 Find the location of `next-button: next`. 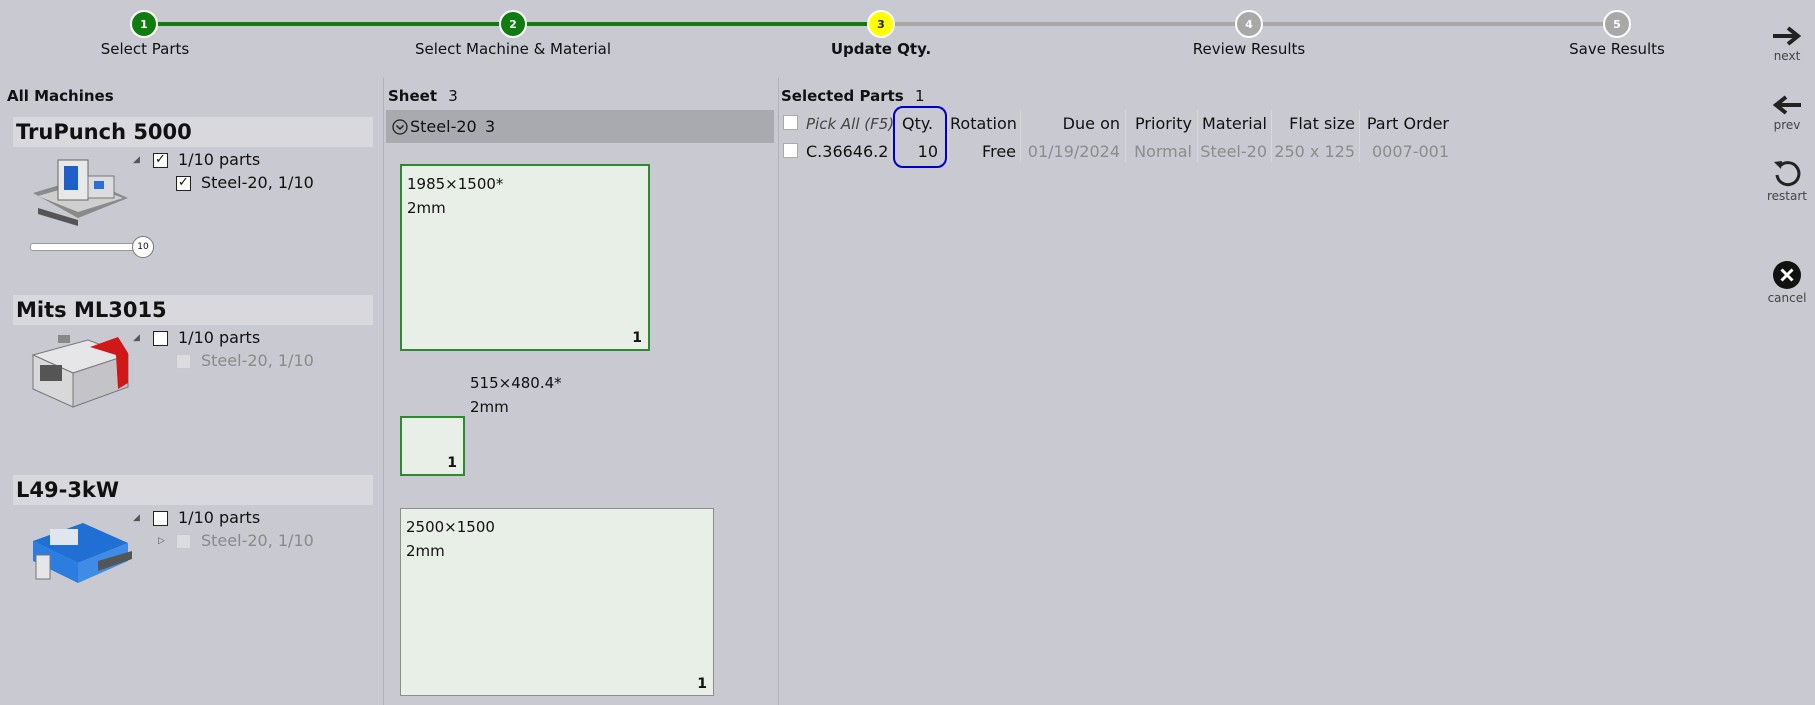

next-button: next is located at coordinates (1787, 43).